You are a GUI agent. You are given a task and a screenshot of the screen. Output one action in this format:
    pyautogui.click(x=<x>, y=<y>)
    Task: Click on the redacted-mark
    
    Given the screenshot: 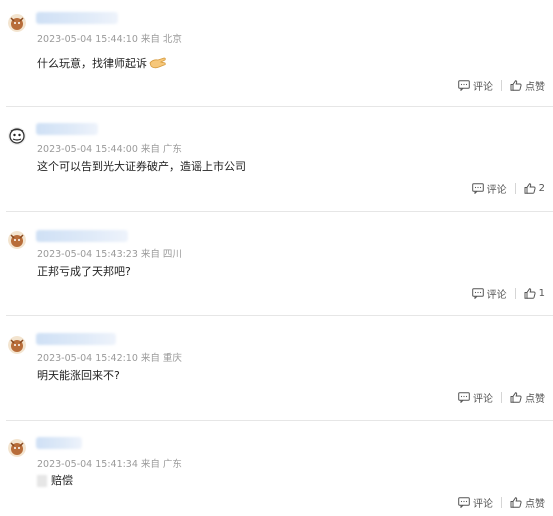 What is the action you would take?
    pyautogui.click(x=42, y=481)
    